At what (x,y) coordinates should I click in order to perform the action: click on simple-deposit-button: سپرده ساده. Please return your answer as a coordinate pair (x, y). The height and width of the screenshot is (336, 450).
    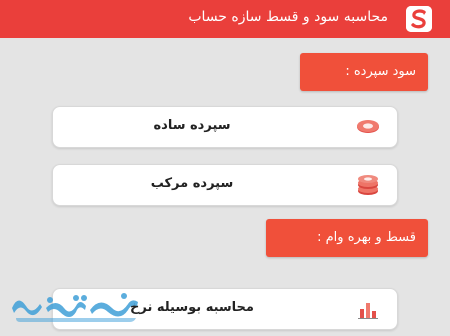
    Looking at the image, I should click on (225, 127).